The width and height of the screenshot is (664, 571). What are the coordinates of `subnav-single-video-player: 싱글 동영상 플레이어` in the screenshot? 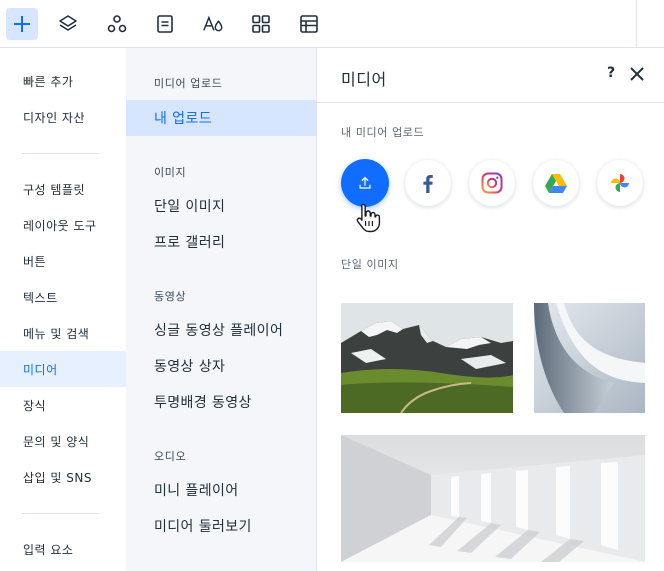 It's located at (221, 330).